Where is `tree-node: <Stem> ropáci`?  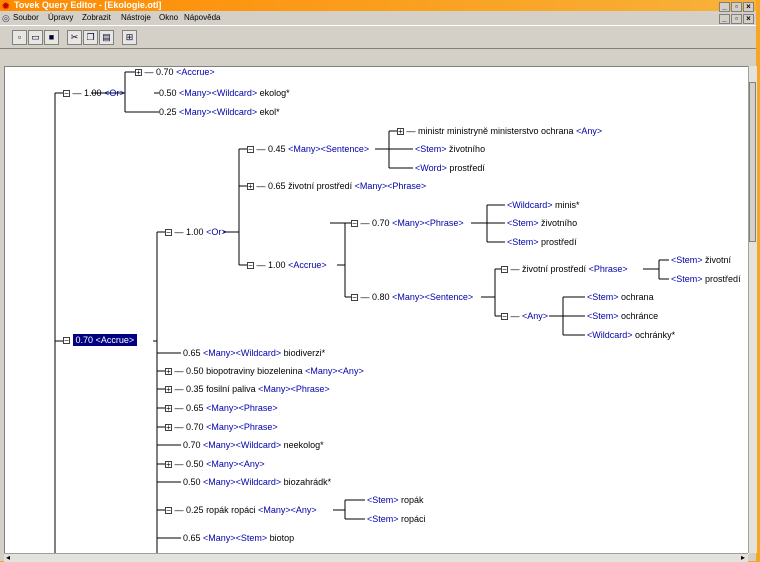 tree-node: <Stem> ropáci is located at coordinates (396, 519).